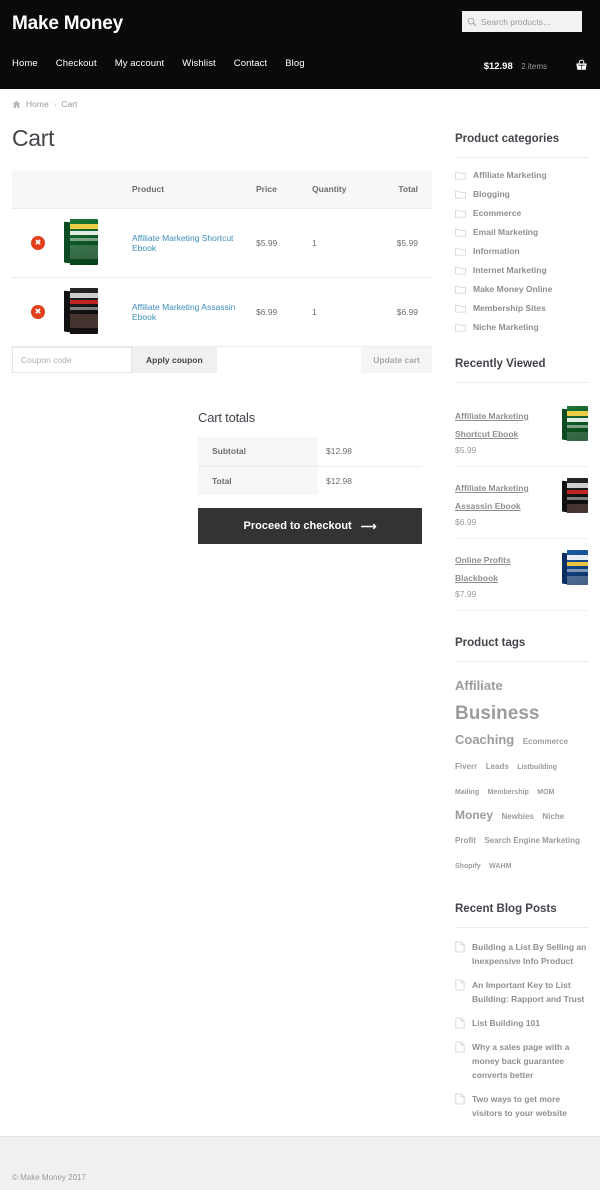  What do you see at coordinates (140, 63) in the screenshot?
I see `nav-item-my-account: My account` at bounding box center [140, 63].